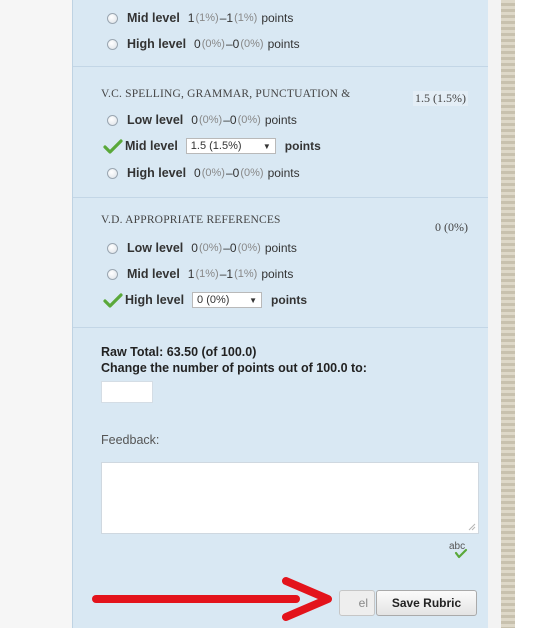  What do you see at coordinates (508, 314) in the screenshot?
I see `scrollbar-track` at bounding box center [508, 314].